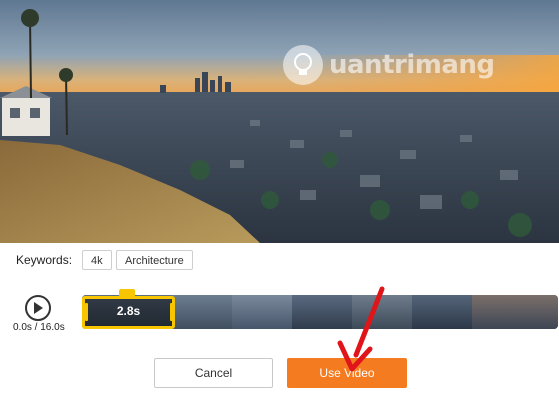 The image size is (559, 400). I want to click on keywords-label: Keywords:, so click(44, 260).